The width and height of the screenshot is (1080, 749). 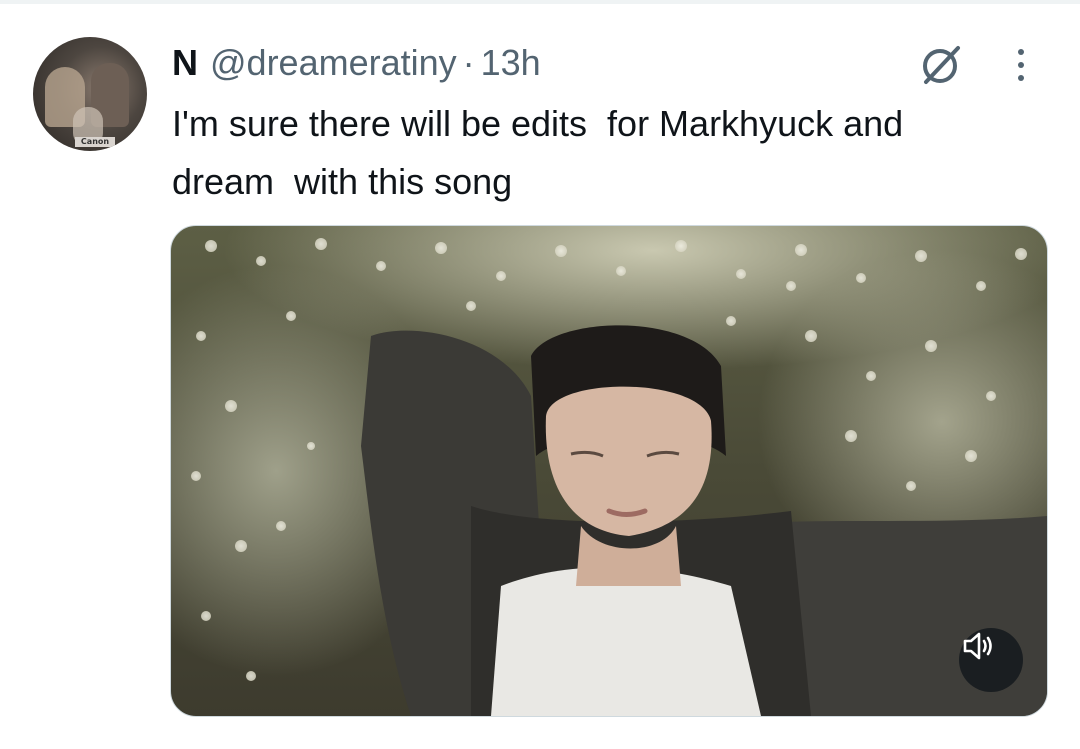 I want to click on avatar-camera-logo: Canon, so click(x=95, y=142).